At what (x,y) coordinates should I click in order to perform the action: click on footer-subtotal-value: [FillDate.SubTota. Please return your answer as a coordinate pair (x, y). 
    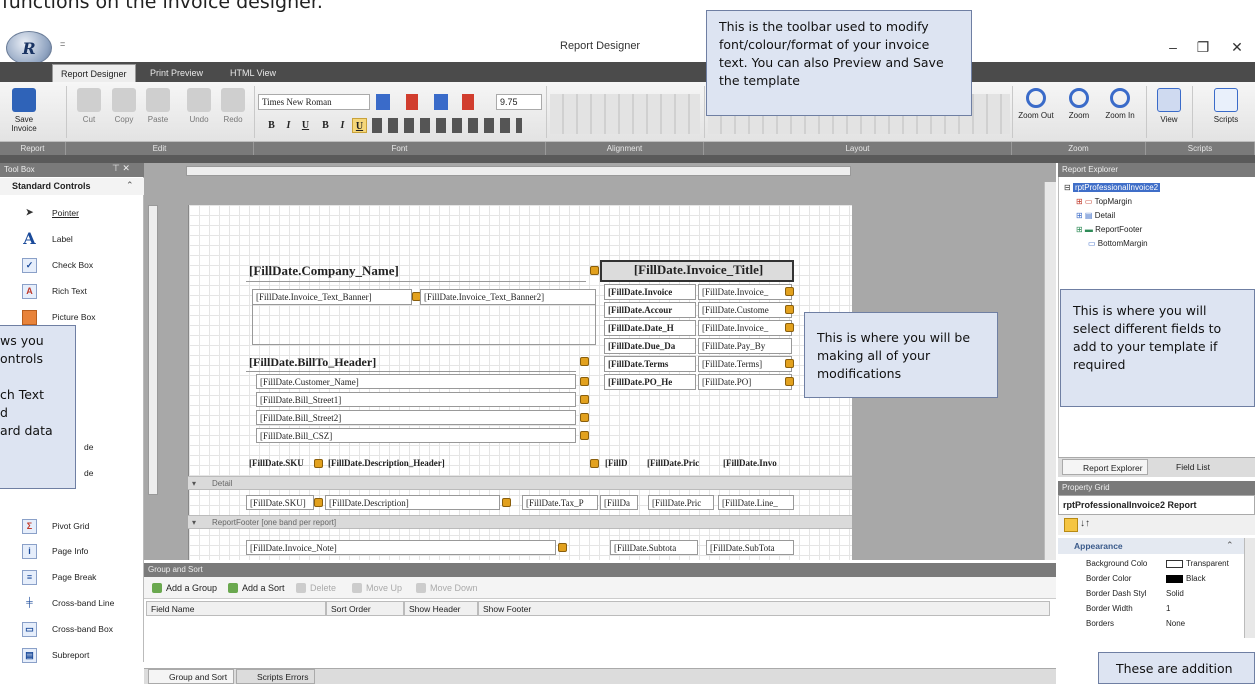
    Looking at the image, I should click on (750, 547).